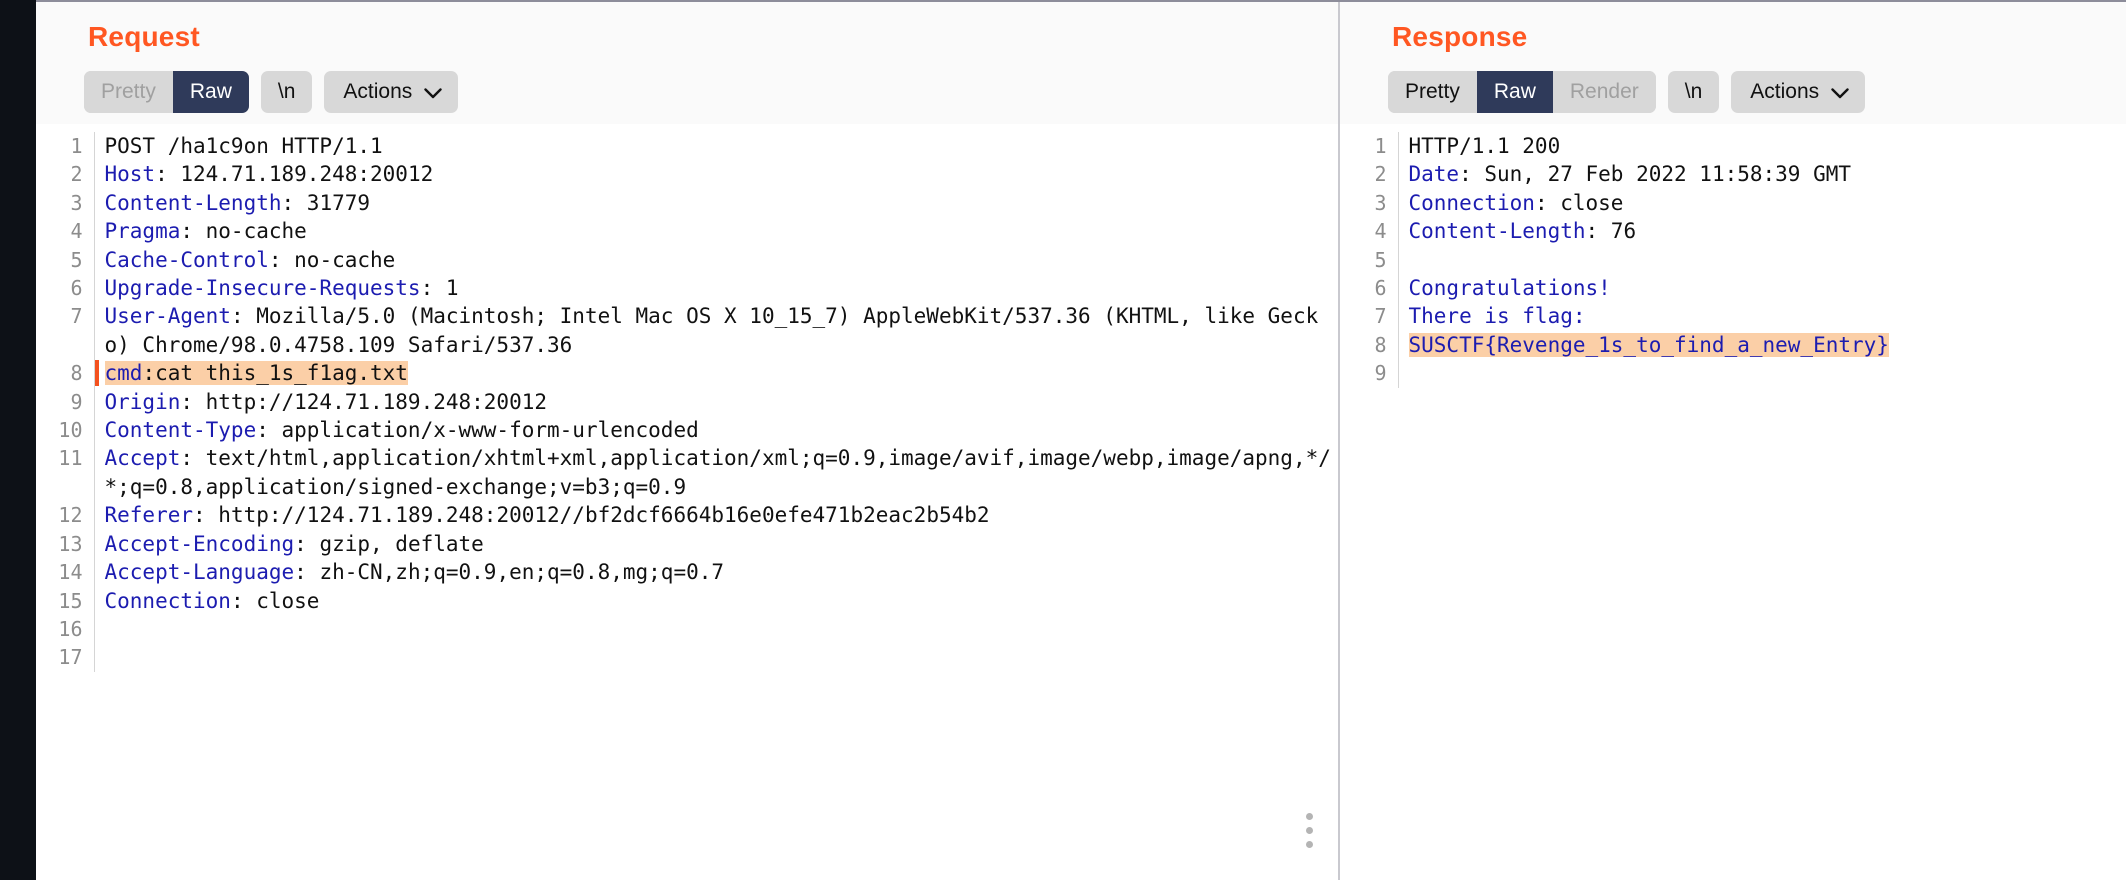 The image size is (2126, 880). Describe the element at coordinates (142, 231) in the screenshot. I see `header-name: Pragma` at that location.